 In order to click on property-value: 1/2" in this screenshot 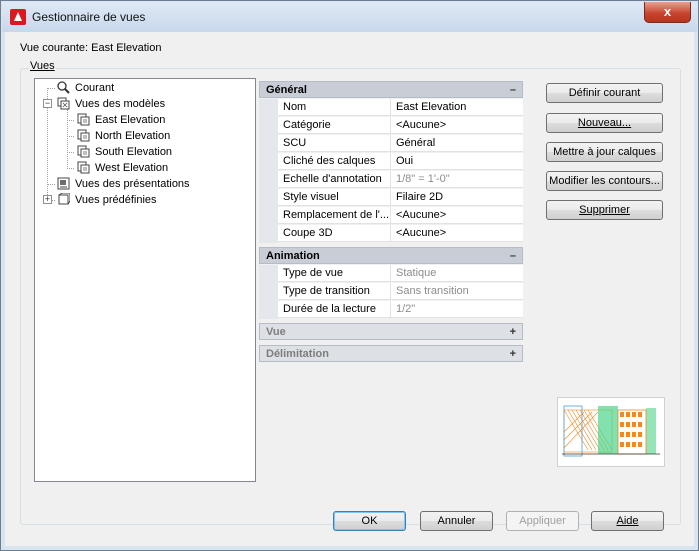, I will do `click(457, 309)`.